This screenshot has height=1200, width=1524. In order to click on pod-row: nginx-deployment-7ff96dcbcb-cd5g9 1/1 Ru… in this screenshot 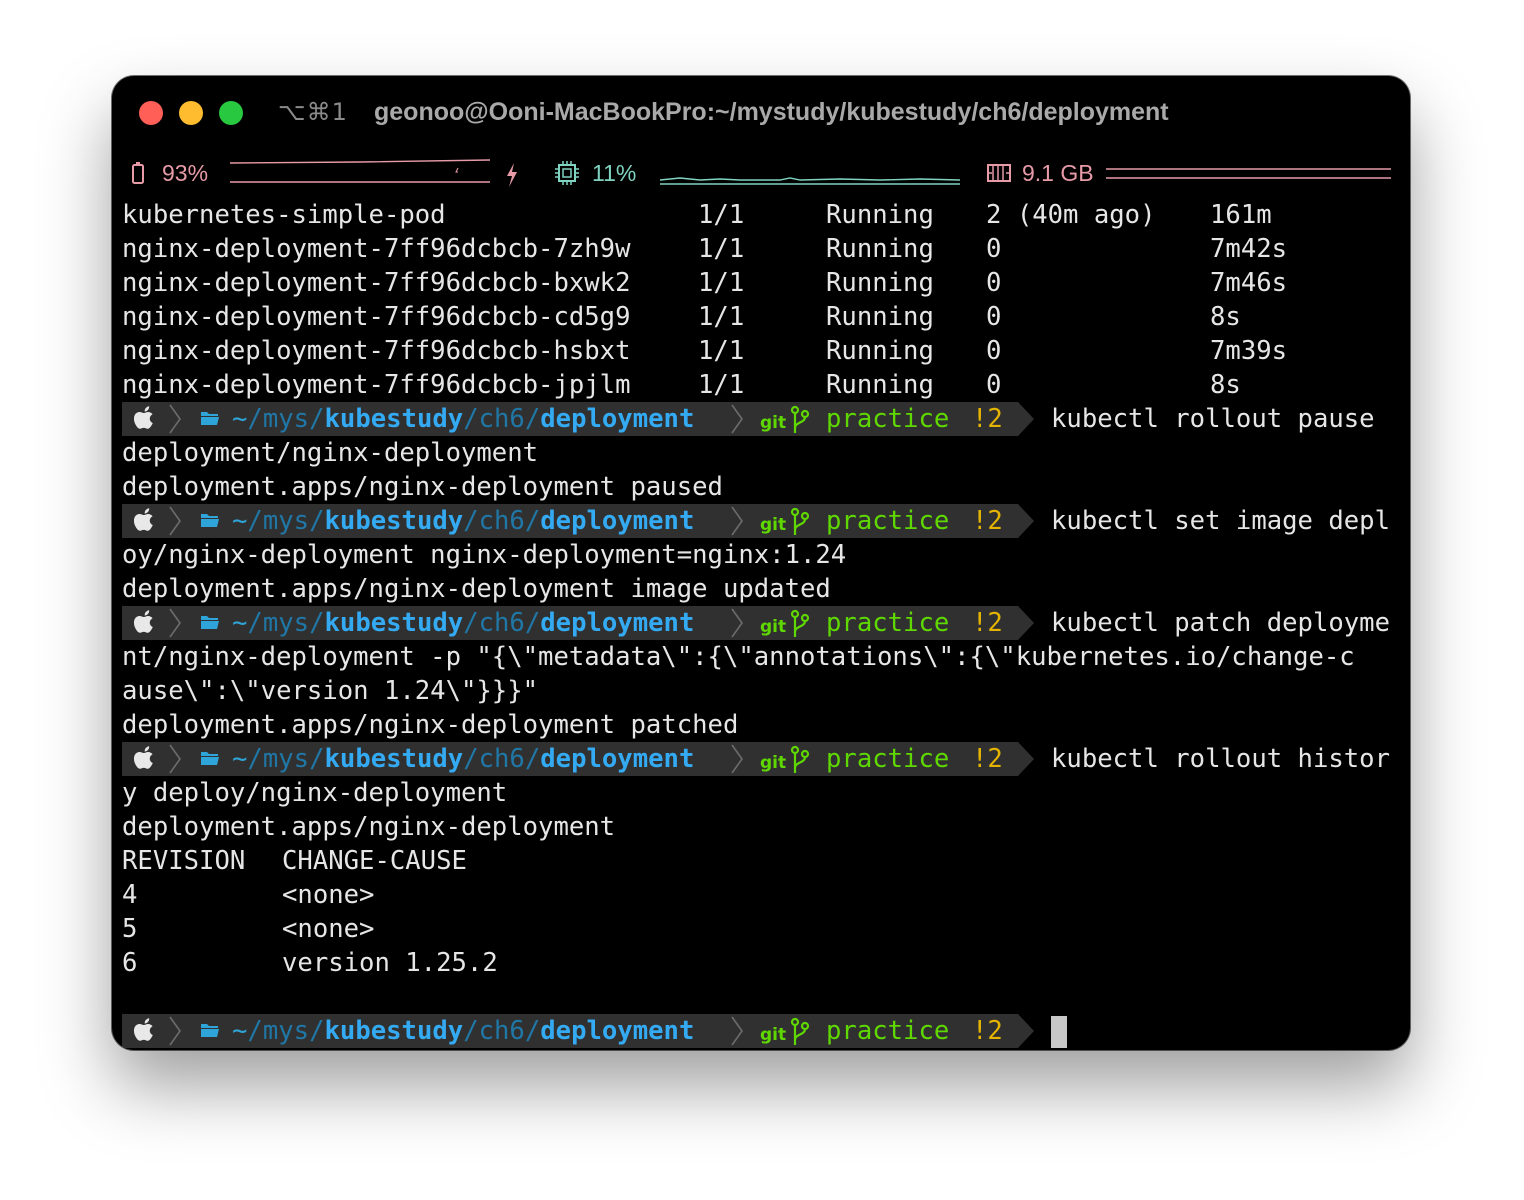, I will do `click(761, 317)`.